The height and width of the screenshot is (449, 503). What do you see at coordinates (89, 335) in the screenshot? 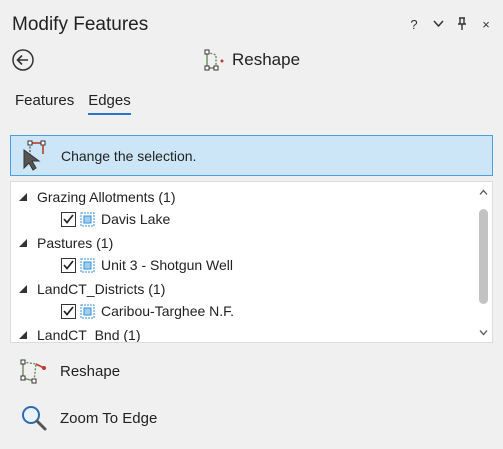
I see `group-label: LandCT_Bnd (1)` at bounding box center [89, 335].